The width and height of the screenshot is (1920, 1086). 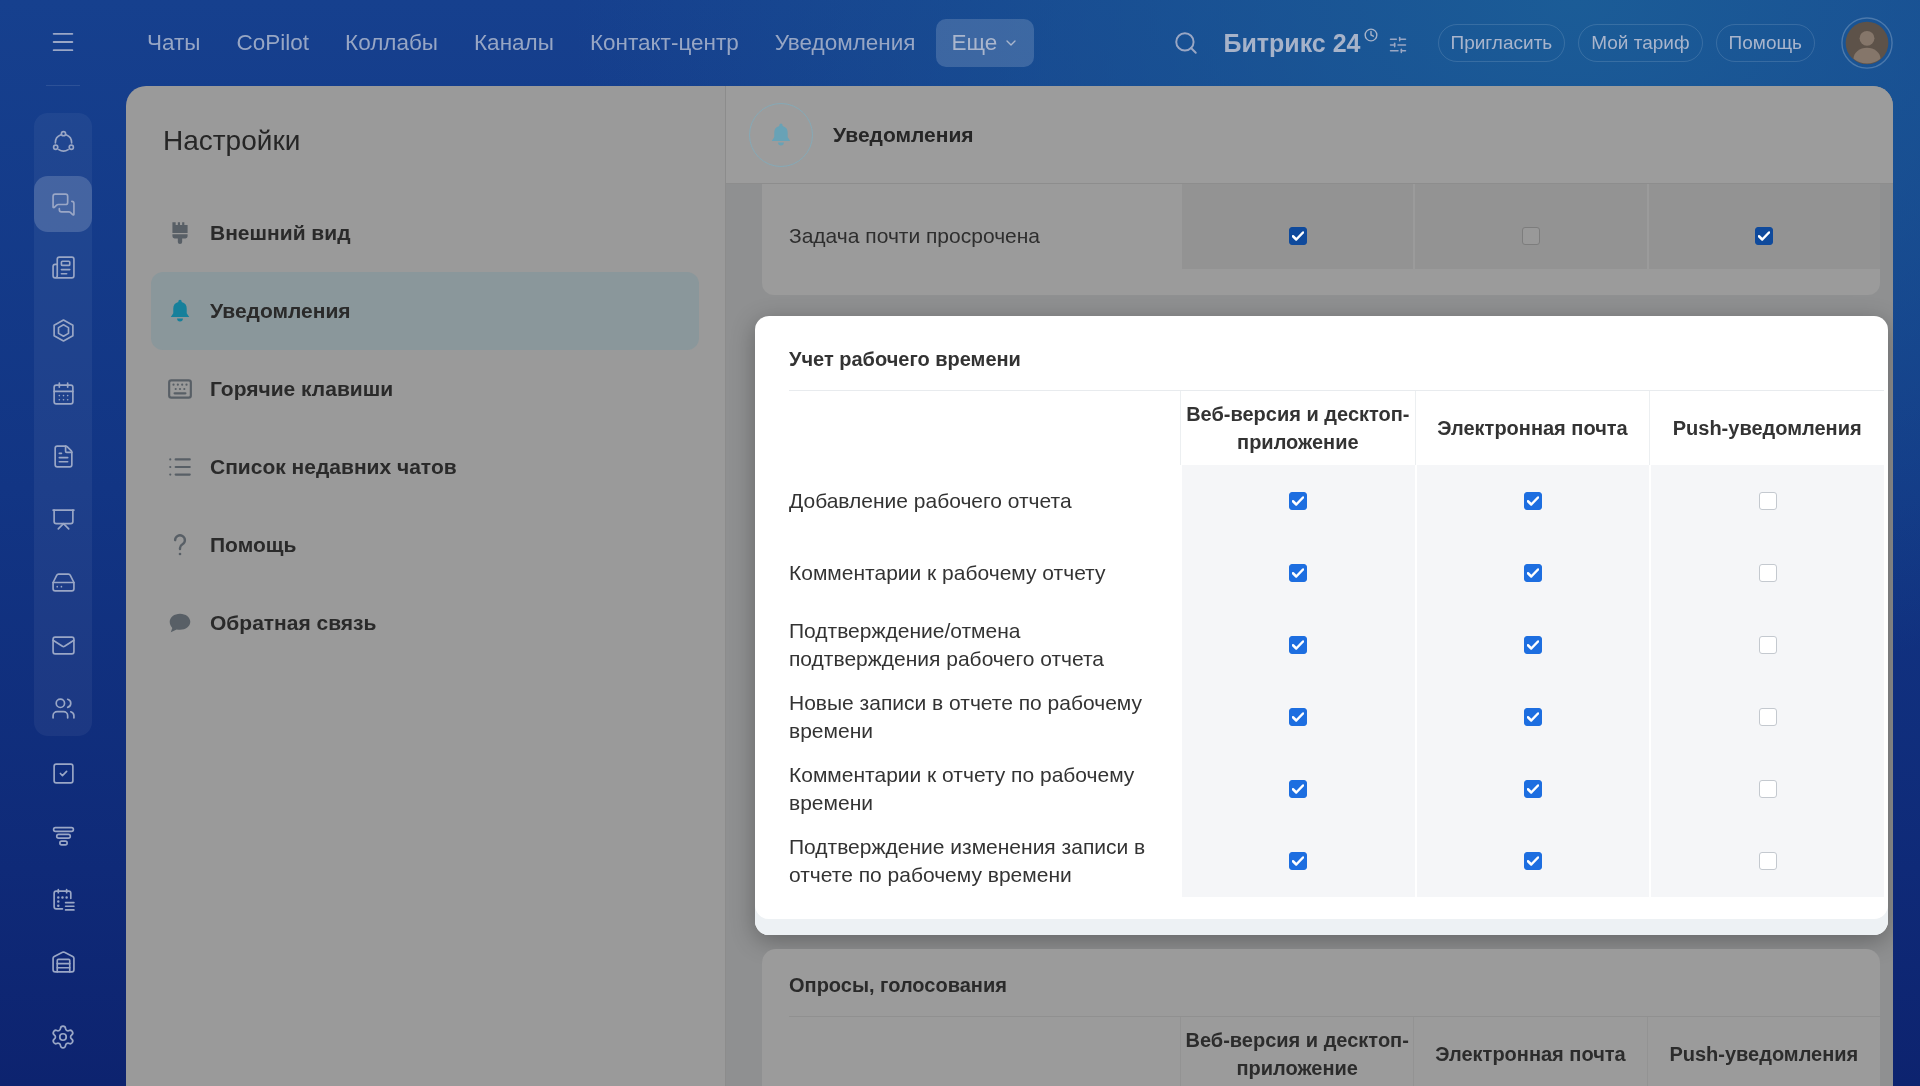 I want to click on row-label: Подтверждение/отмена подтверждения рабочего отчета, so click(x=947, y=645).